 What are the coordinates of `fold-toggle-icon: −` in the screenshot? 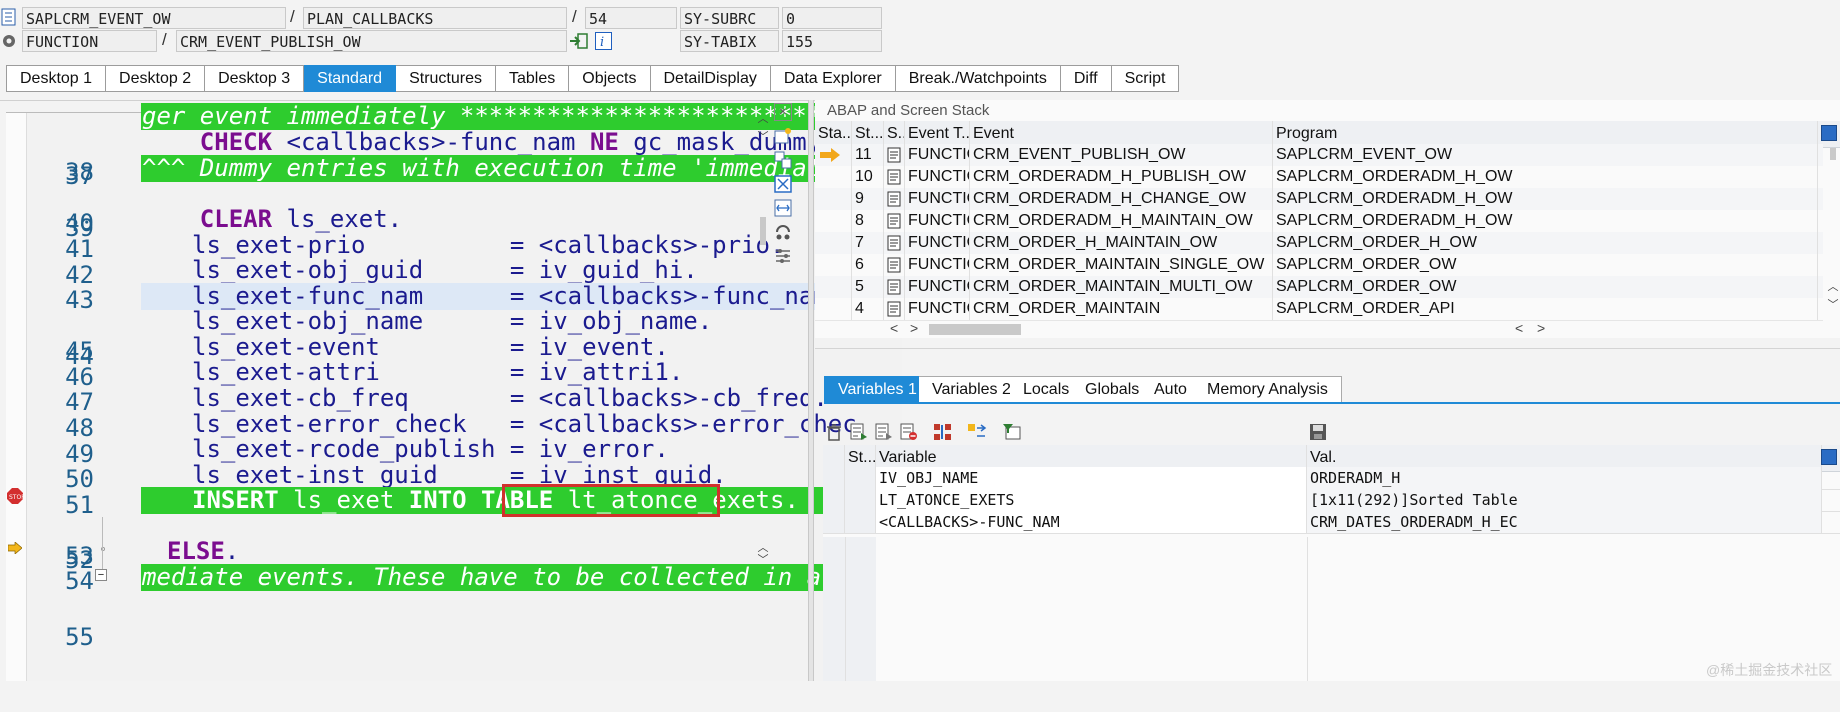 It's located at (101, 575).